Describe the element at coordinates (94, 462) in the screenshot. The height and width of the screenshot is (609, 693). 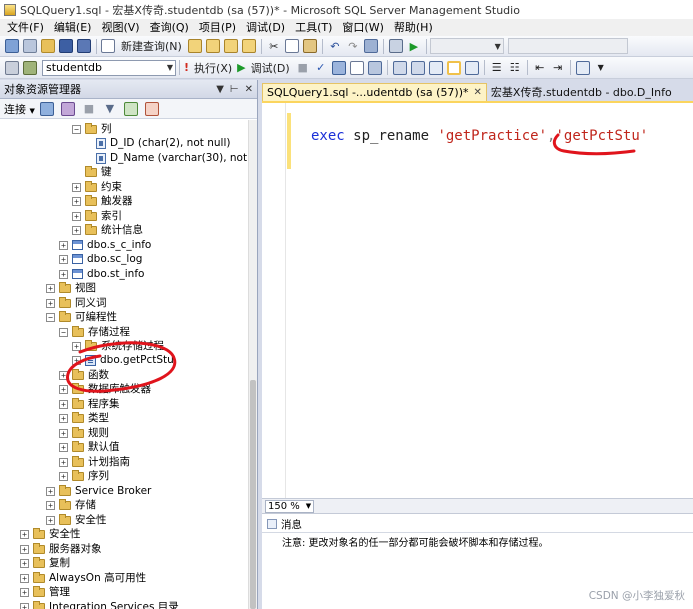
I see `tree-node-plan-guides: + 计划指南` at that location.